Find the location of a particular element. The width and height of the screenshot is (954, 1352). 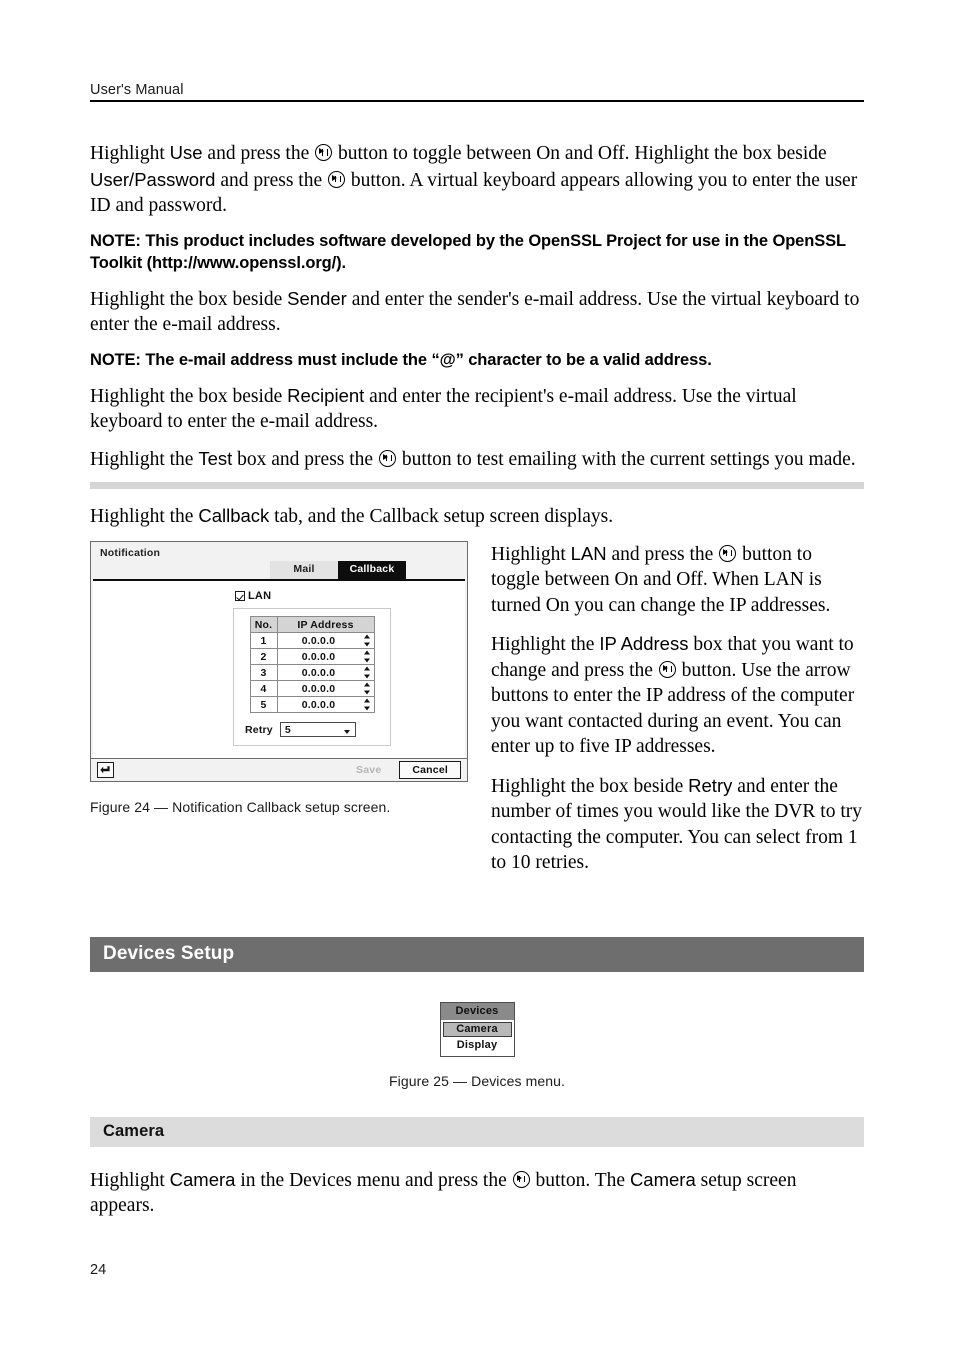

ui-term-recipient: Recipient is located at coordinates (326, 395).